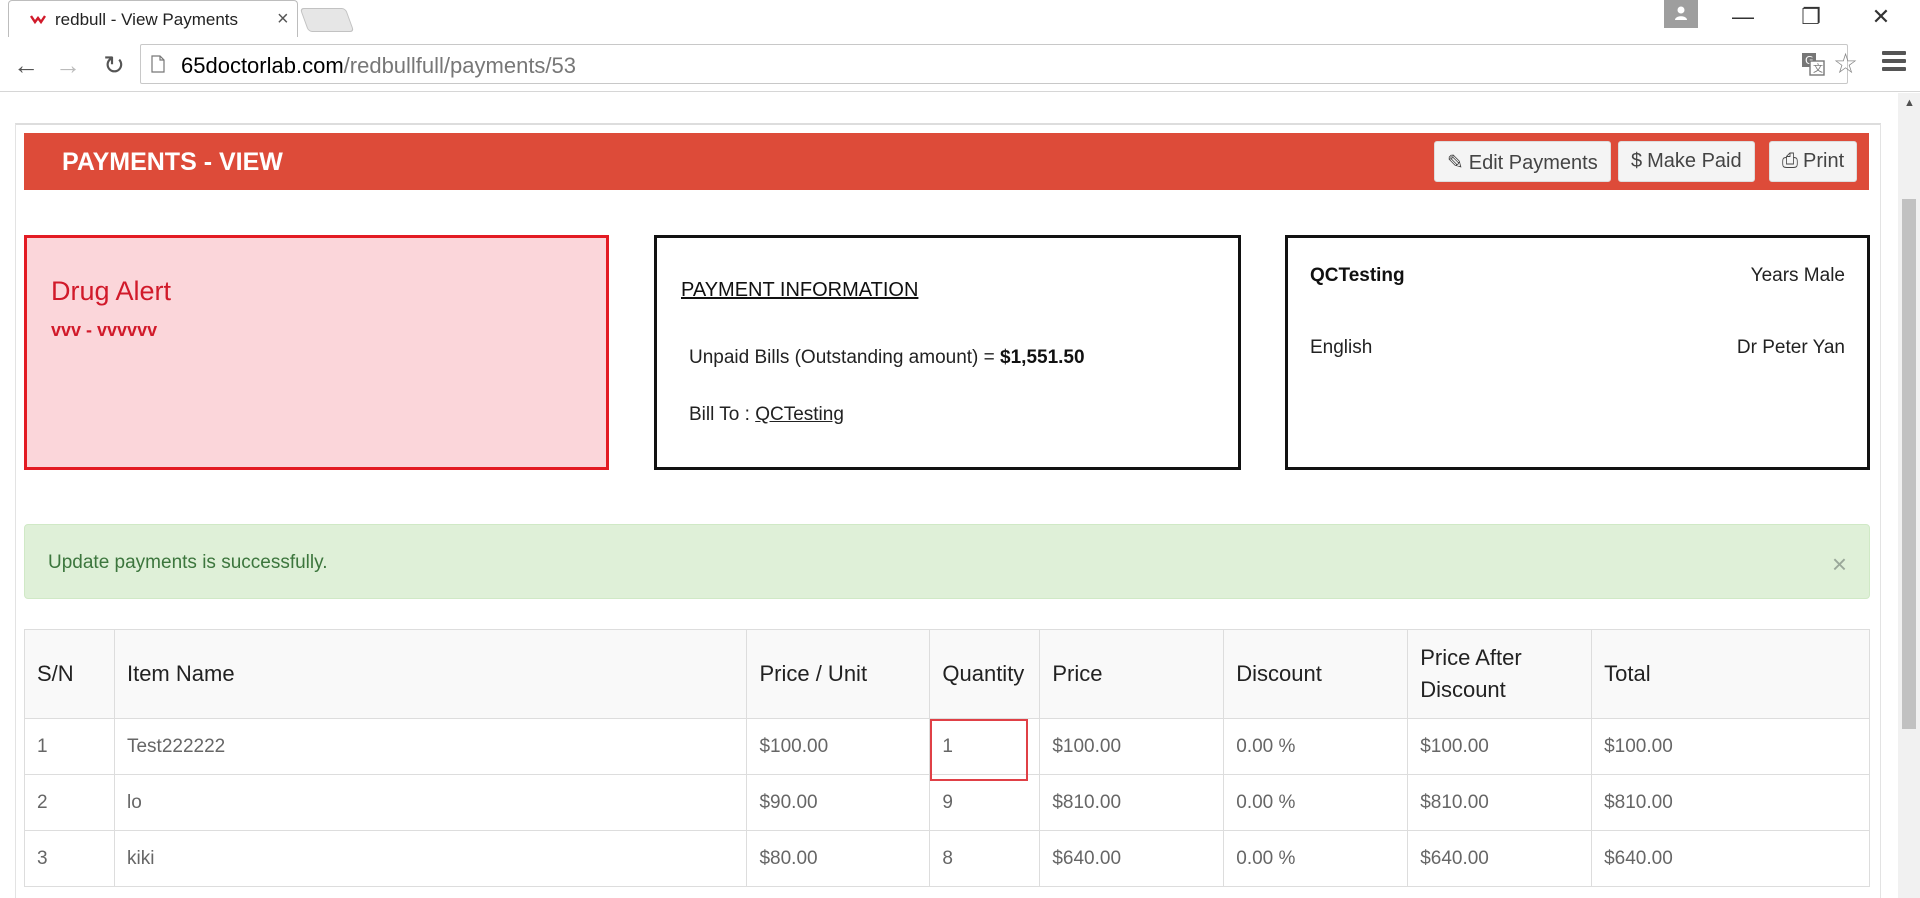 The height and width of the screenshot is (898, 1920). I want to click on page-scrollbar: ▲, so click(1909, 495).